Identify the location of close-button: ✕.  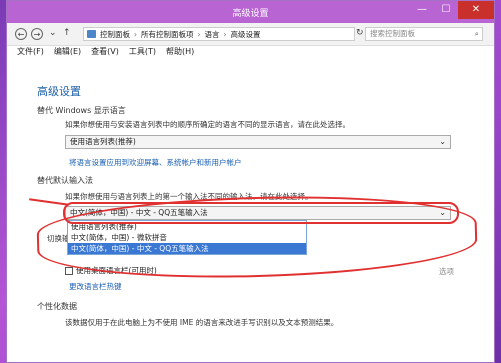
(476, 10).